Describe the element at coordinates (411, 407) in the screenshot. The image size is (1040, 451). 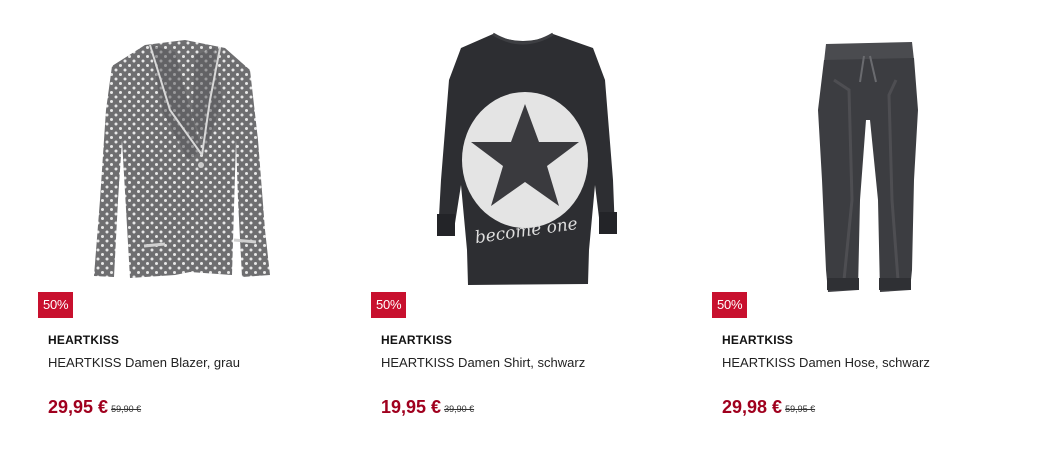
I see `sale-price: 19,95 €` at that location.